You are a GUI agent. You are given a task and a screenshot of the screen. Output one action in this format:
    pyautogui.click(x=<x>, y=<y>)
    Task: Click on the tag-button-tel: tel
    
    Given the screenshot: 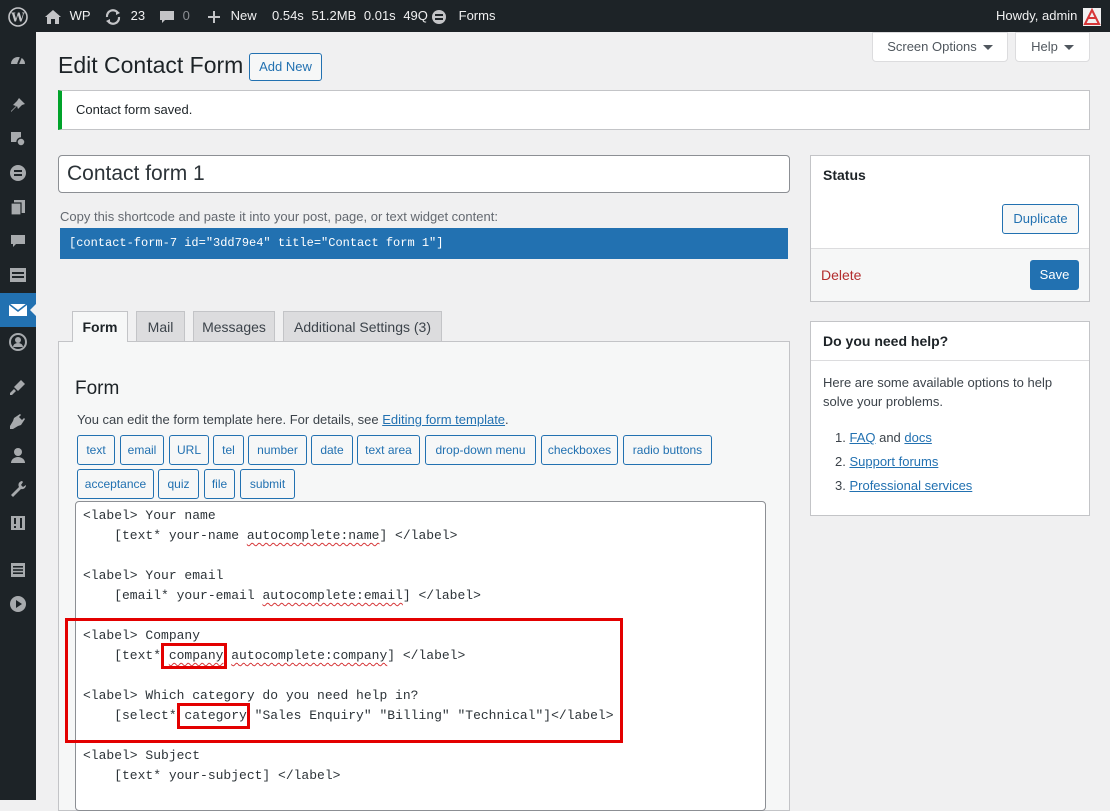 What is the action you would take?
    pyautogui.click(x=228, y=450)
    